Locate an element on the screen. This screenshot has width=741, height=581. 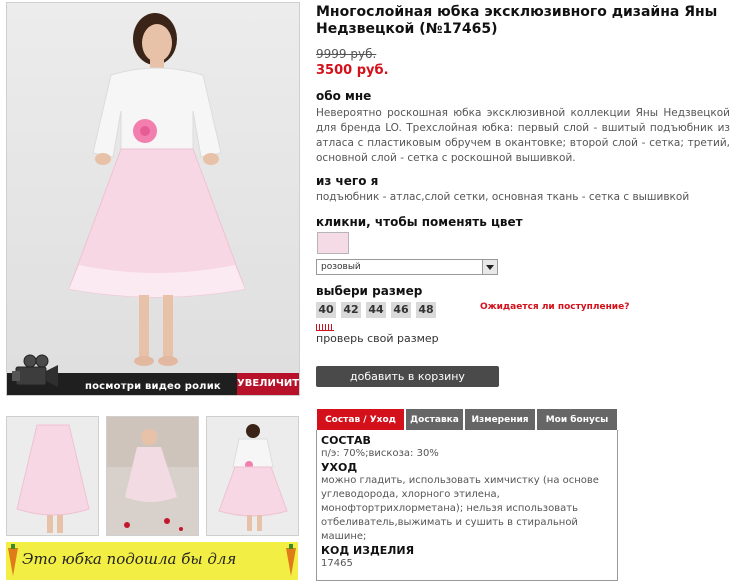
tab-measurements: Измерения is located at coordinates (500, 420).